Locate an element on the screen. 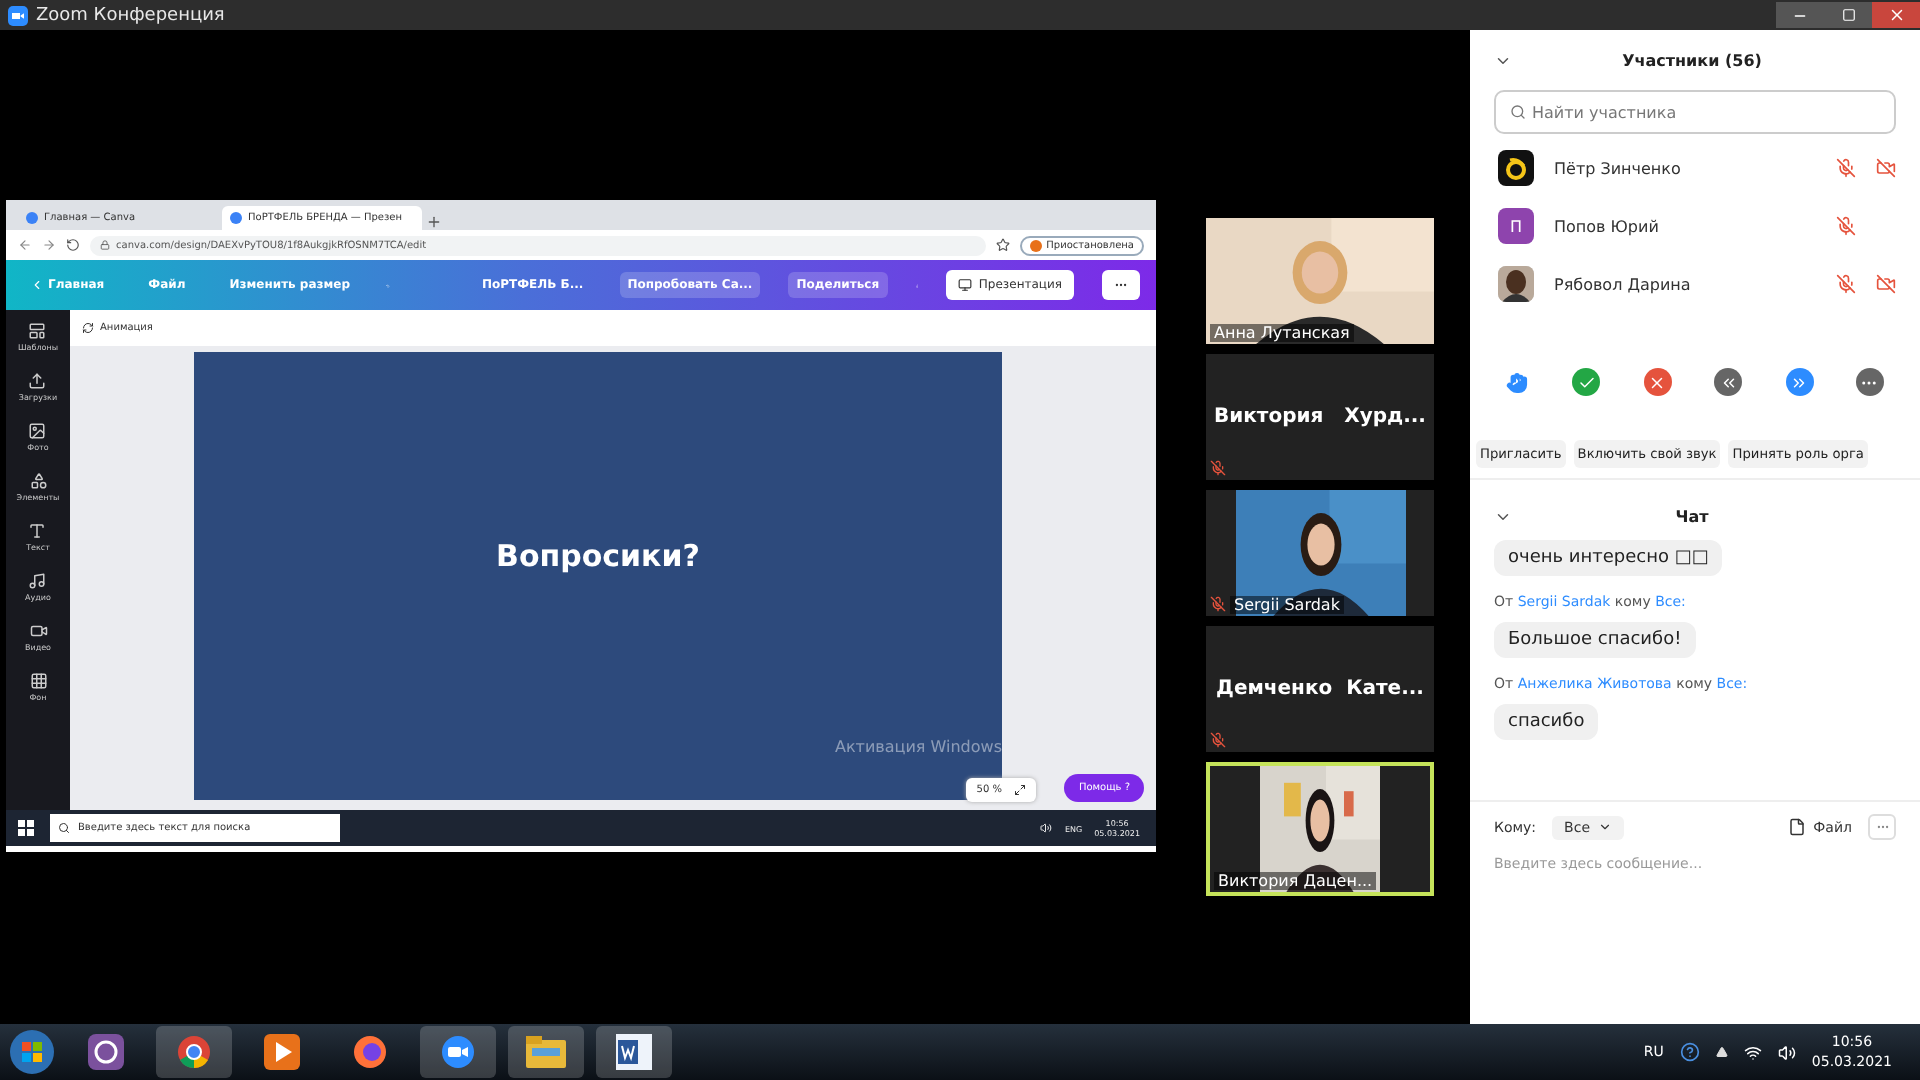 The image size is (1920, 1080). audio-icon is located at coordinates (37, 581).